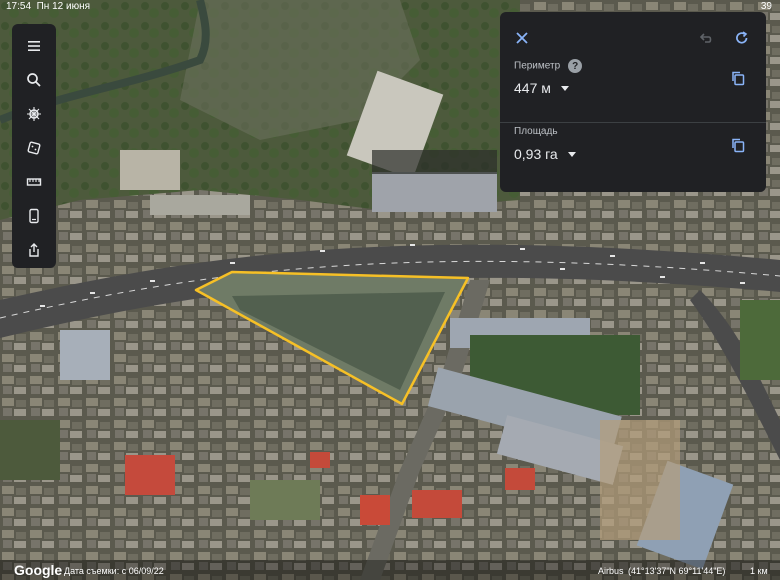 This screenshot has width=780, height=580. I want to click on projects-button, so click(34, 216).